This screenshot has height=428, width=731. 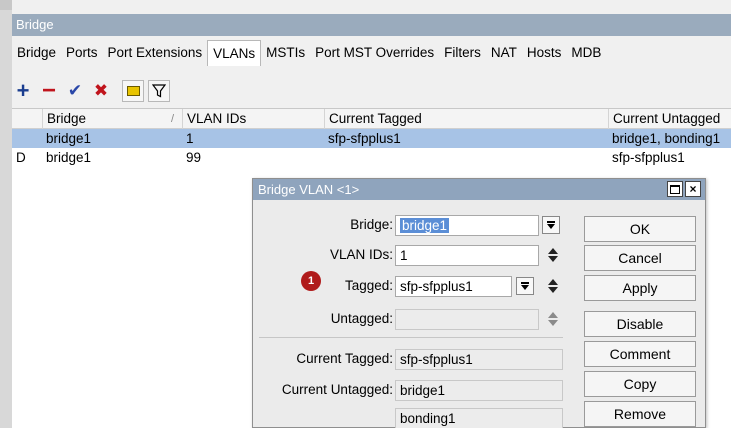 I want to click on current-tagged-field: sfp-sfpplus1, so click(x=479, y=359).